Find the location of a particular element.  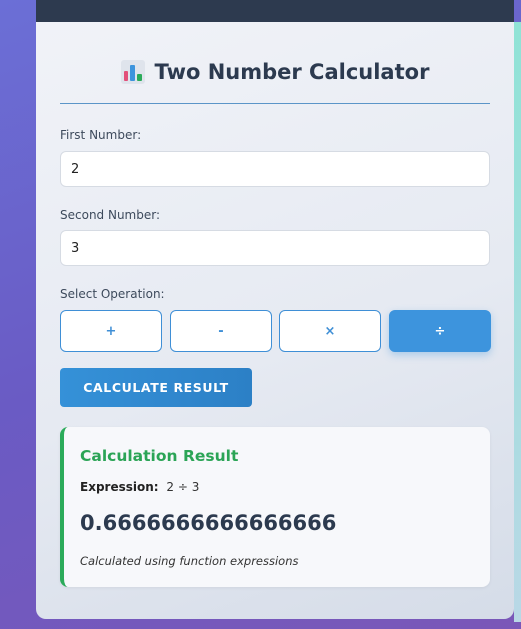

page-title: Two Number Calculator is located at coordinates (275, 72).